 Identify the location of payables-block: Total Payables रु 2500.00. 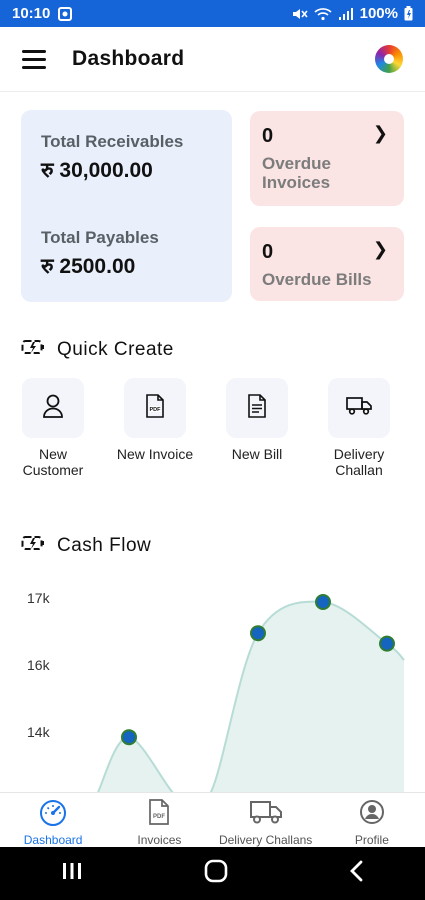
(126, 254).